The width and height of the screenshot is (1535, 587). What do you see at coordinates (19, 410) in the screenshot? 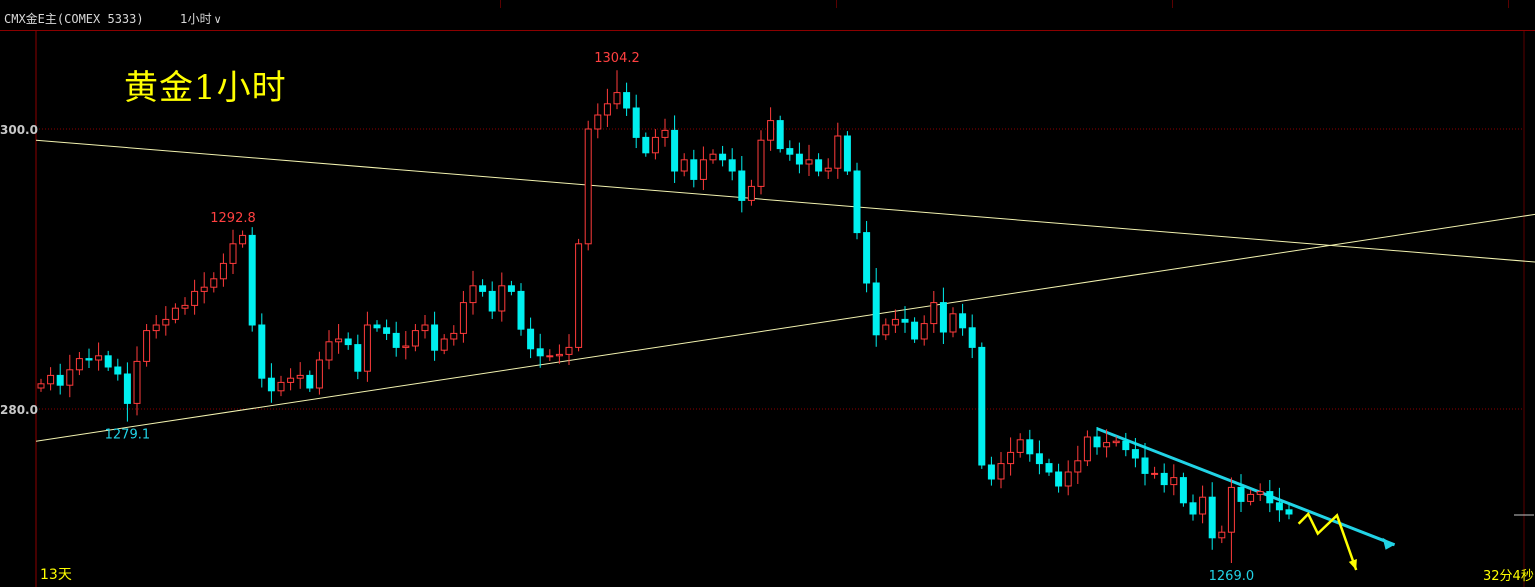
I see `y-tick-label: 280.0` at bounding box center [19, 410].